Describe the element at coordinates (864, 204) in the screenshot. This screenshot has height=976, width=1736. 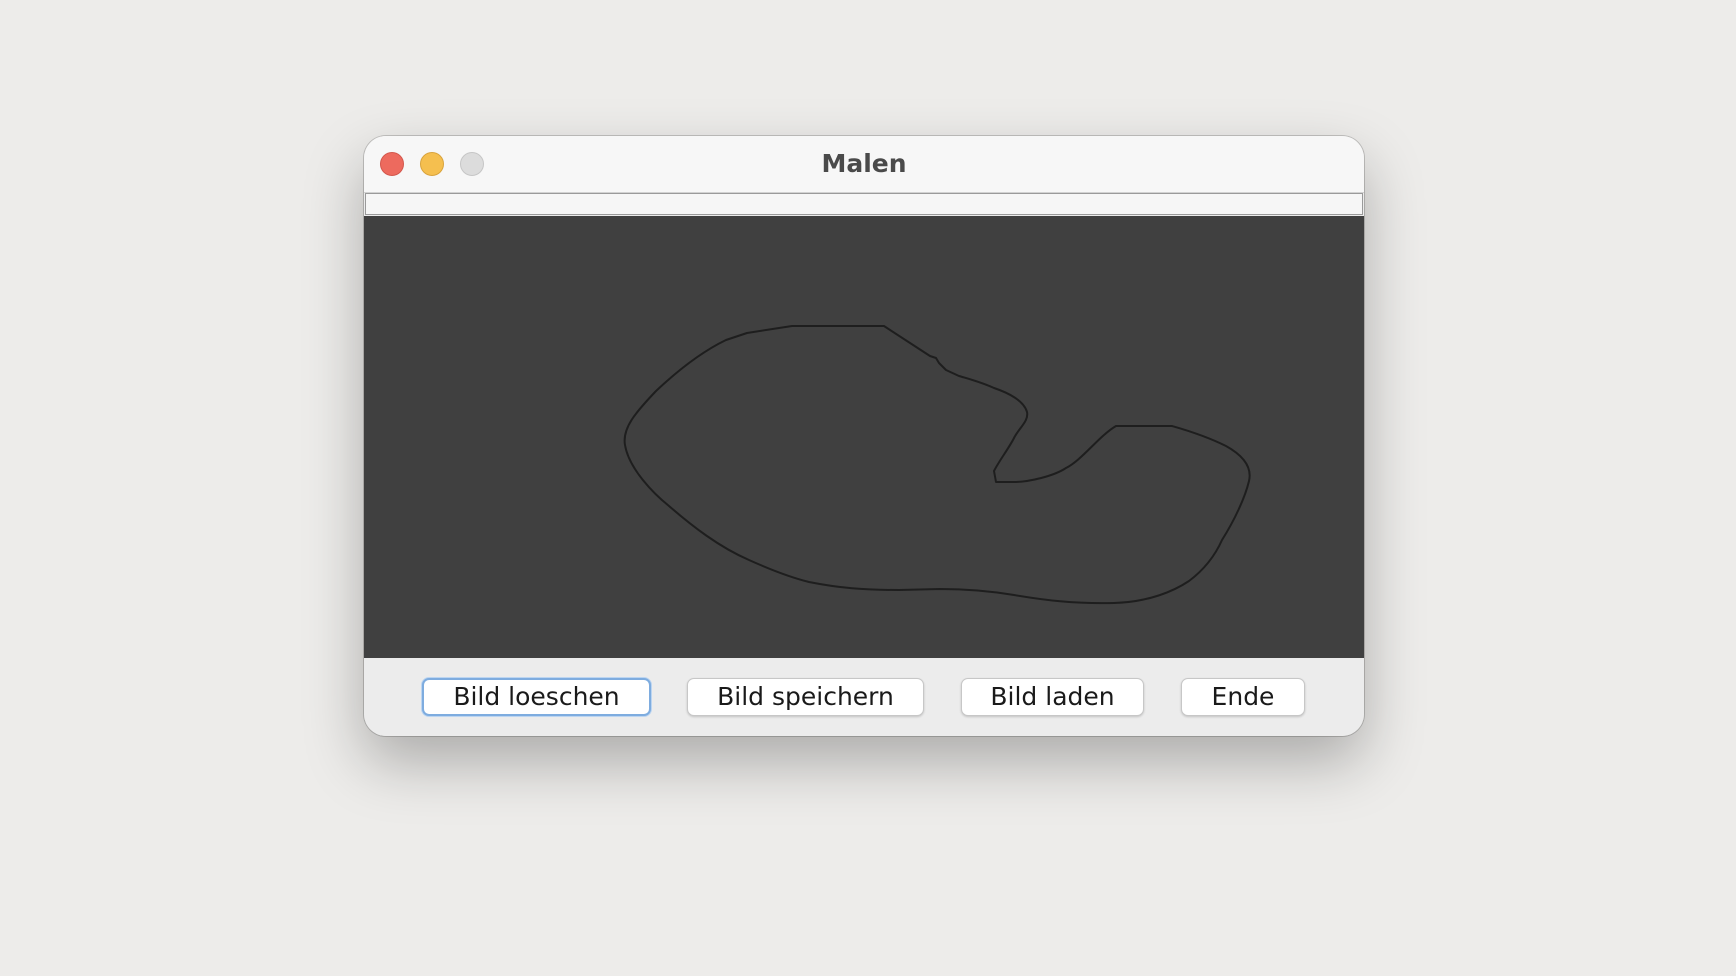
I see `toolbar-strip` at that location.